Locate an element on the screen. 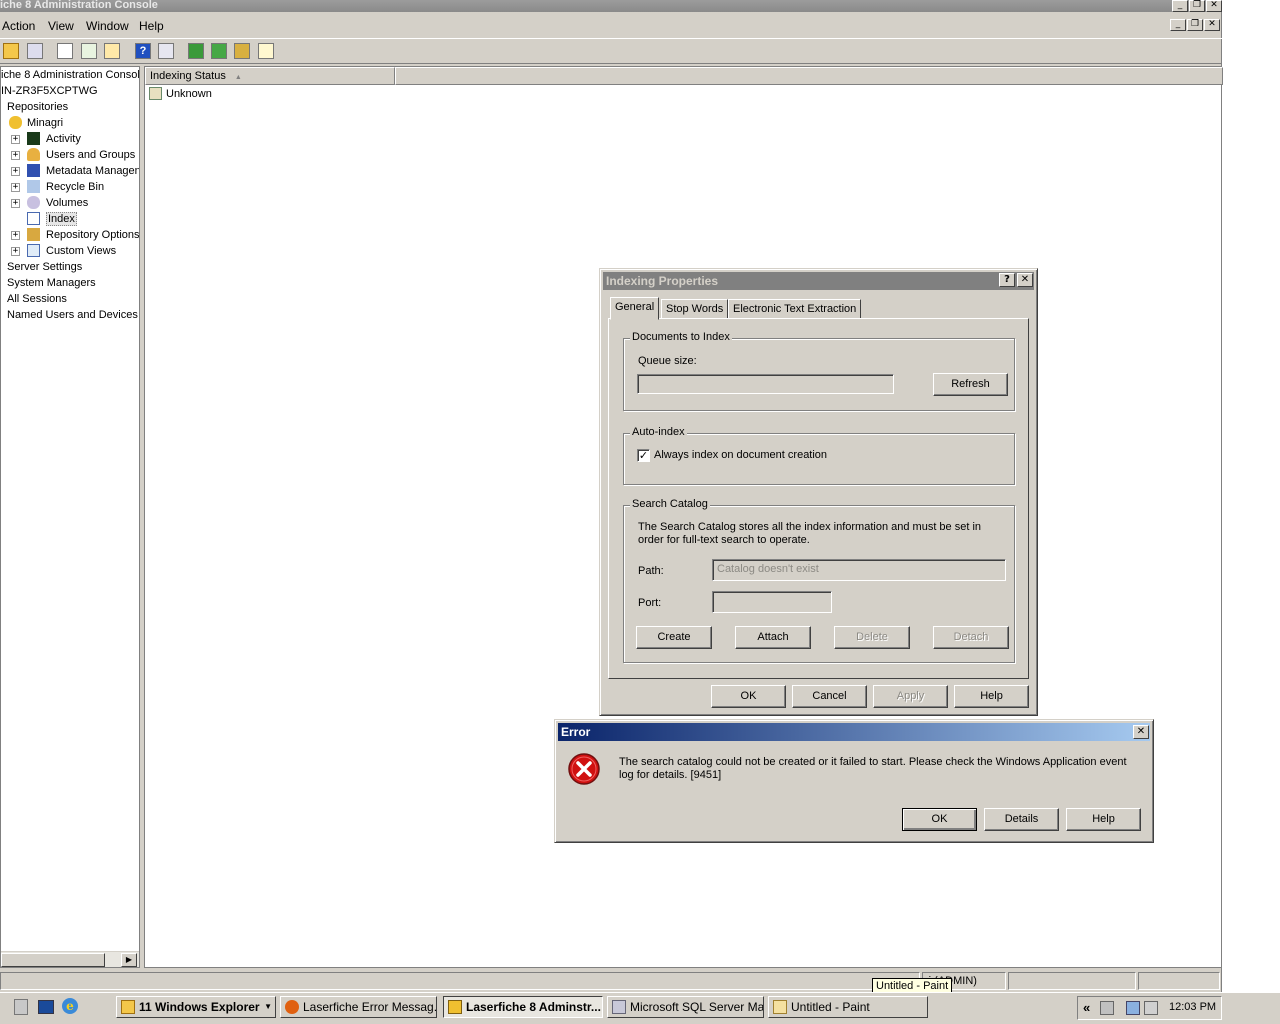 The width and height of the screenshot is (1280, 1024). tree-item-activity: + Activity is located at coordinates (46, 139).